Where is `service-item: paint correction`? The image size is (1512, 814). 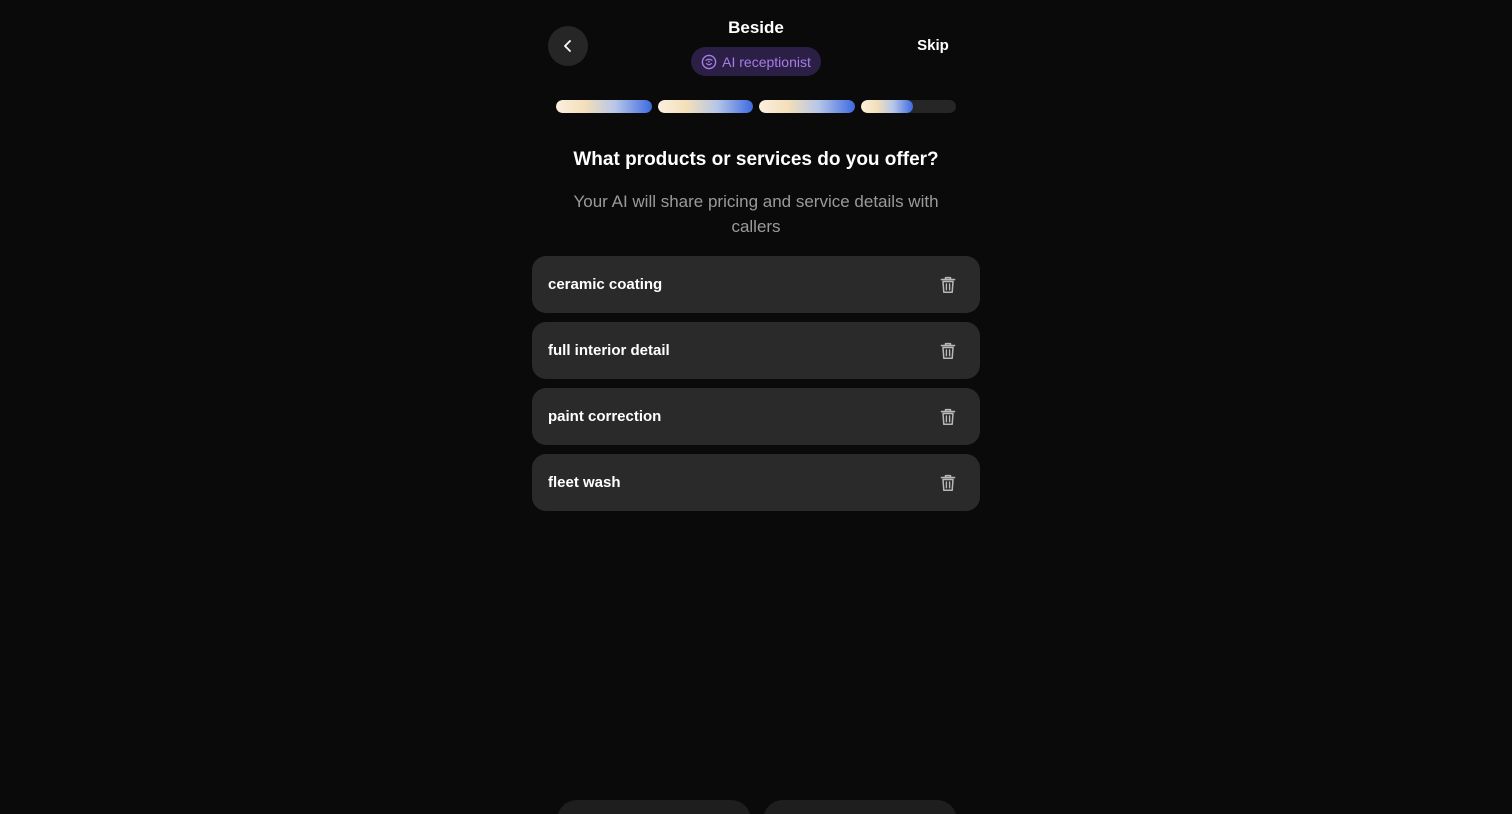 service-item: paint correction is located at coordinates (756, 416).